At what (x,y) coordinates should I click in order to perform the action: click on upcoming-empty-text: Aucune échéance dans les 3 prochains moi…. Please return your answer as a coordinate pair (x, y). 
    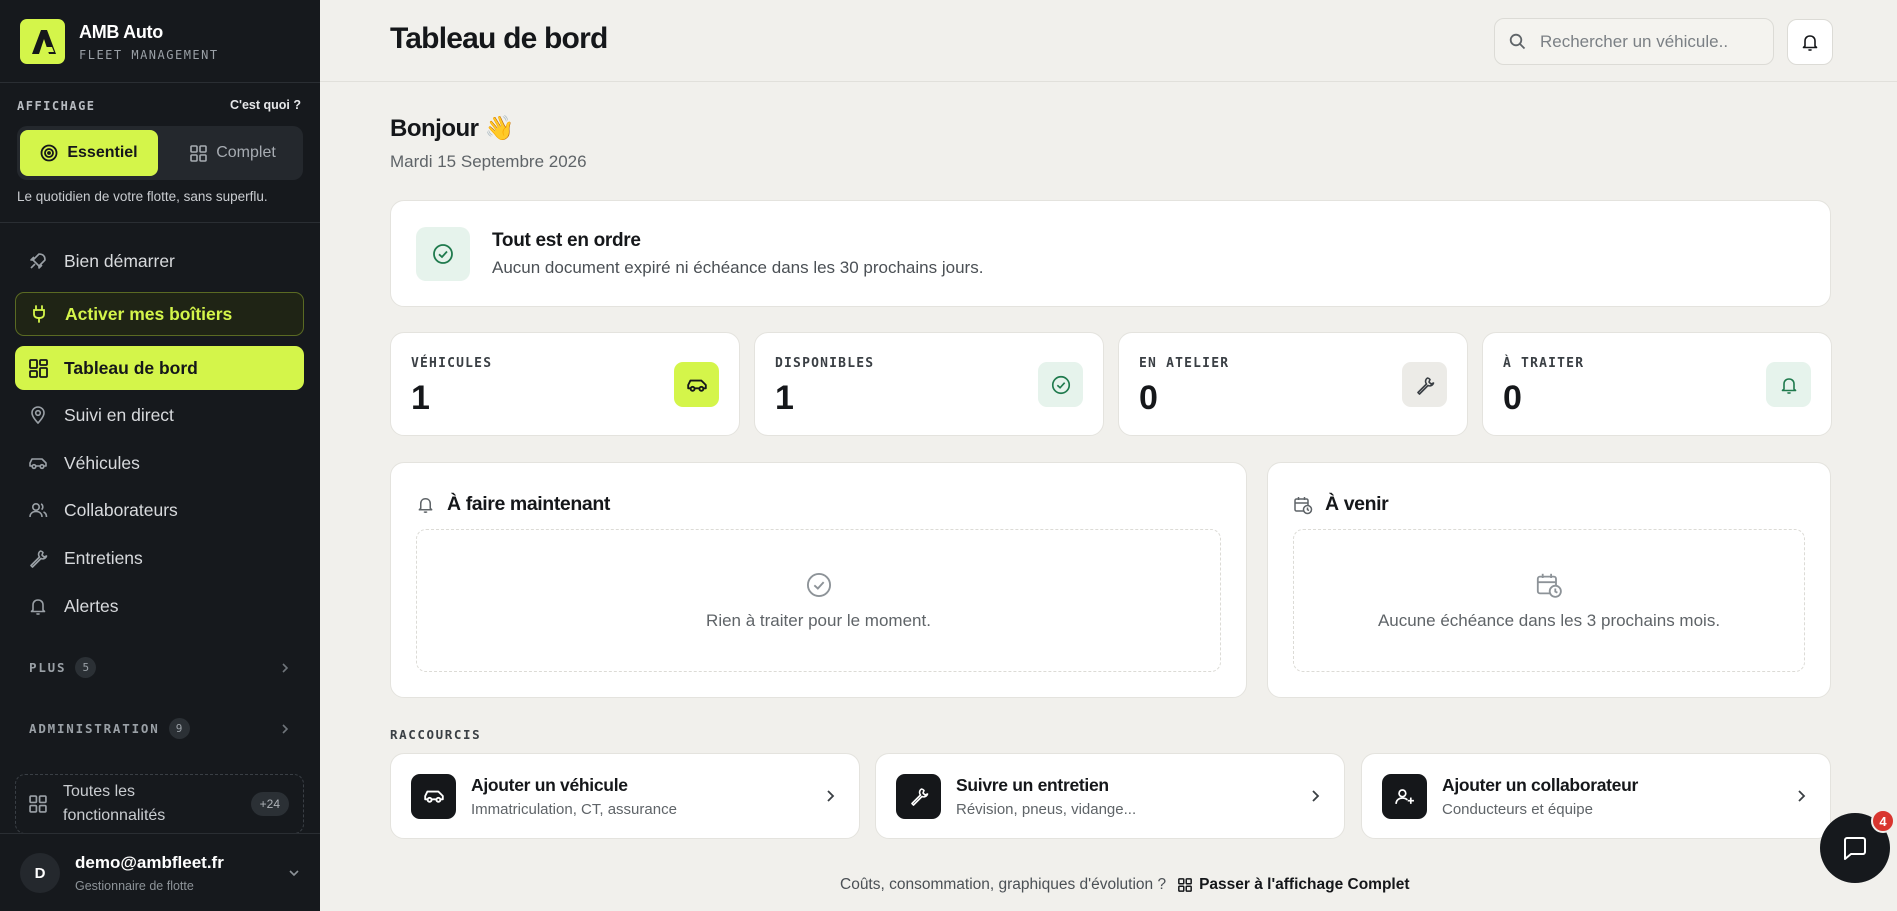
    Looking at the image, I should click on (1549, 620).